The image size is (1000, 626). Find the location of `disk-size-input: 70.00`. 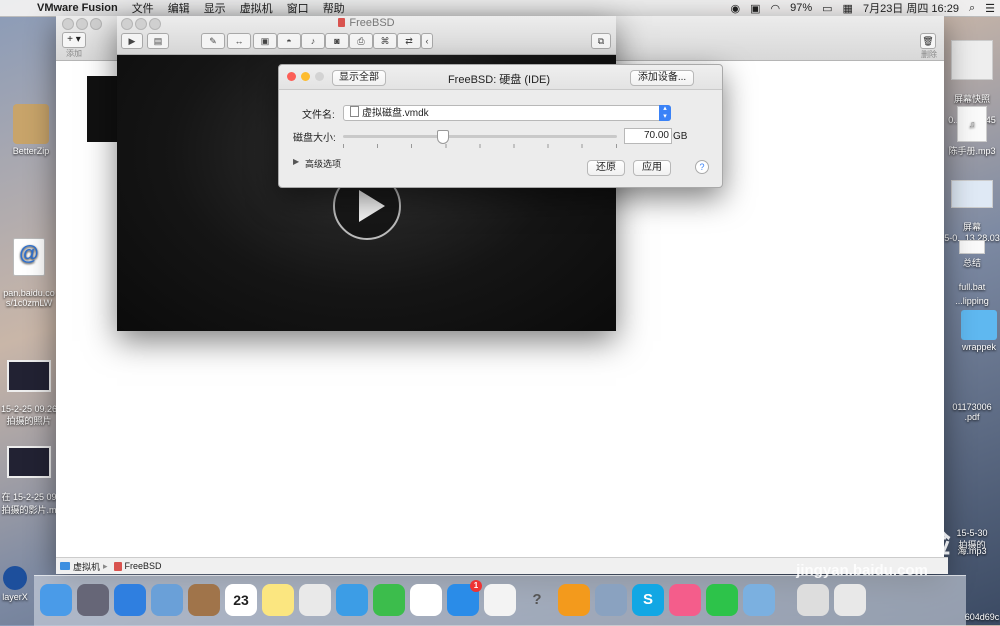

disk-size-input: 70.00 is located at coordinates (648, 136).